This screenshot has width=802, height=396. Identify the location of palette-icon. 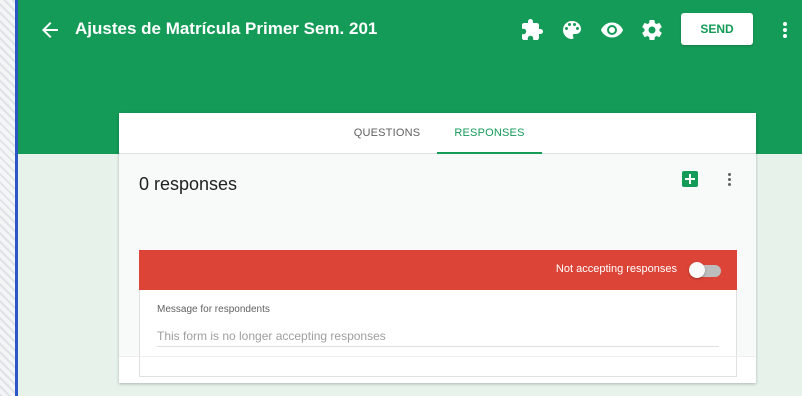
(572, 30).